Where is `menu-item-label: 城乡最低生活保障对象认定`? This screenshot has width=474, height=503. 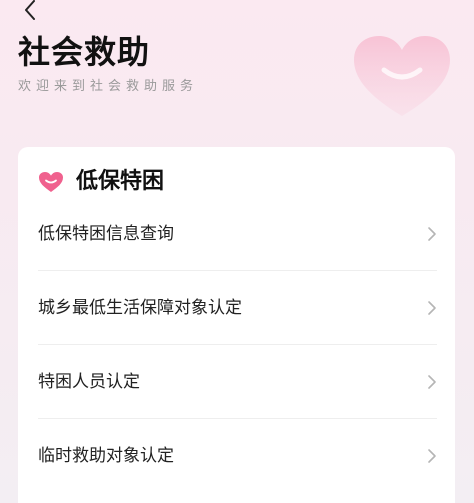 menu-item-label: 城乡最低生活保障对象认定 is located at coordinates (140, 307).